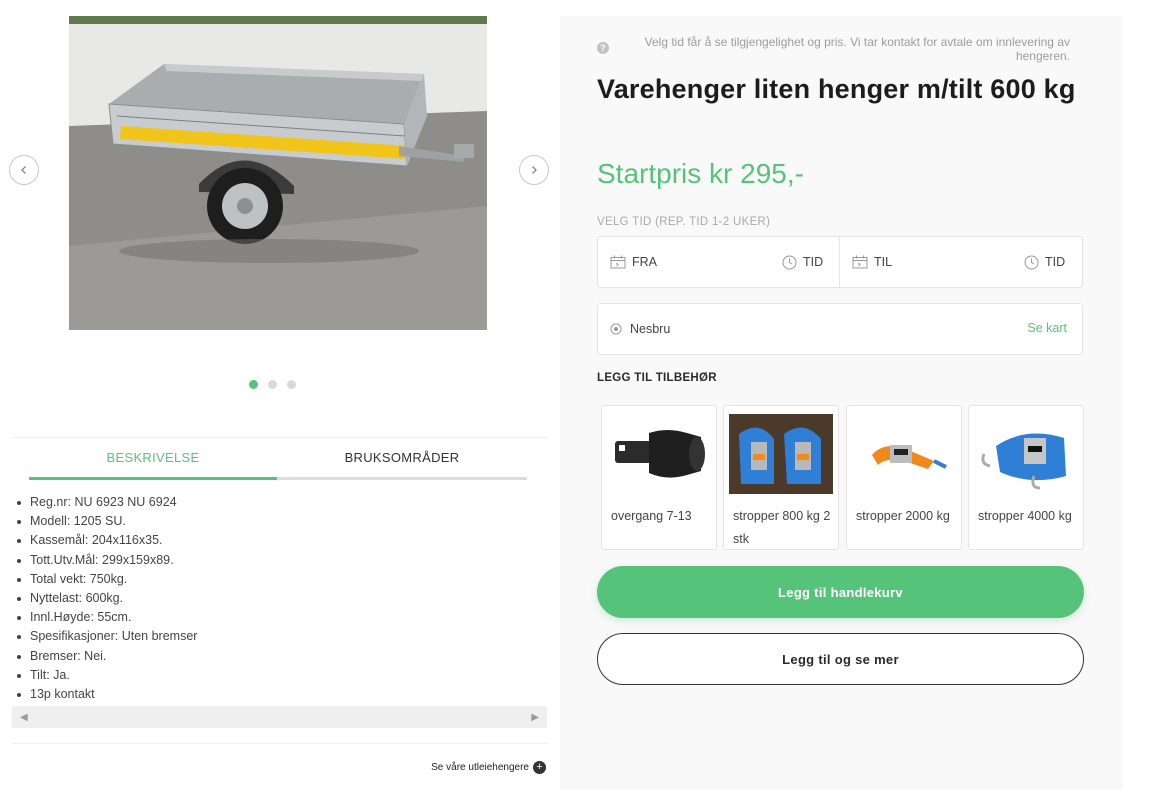 The image size is (1152, 790). I want to click on accessory-label: stropper 2000 kg, so click(903, 516).